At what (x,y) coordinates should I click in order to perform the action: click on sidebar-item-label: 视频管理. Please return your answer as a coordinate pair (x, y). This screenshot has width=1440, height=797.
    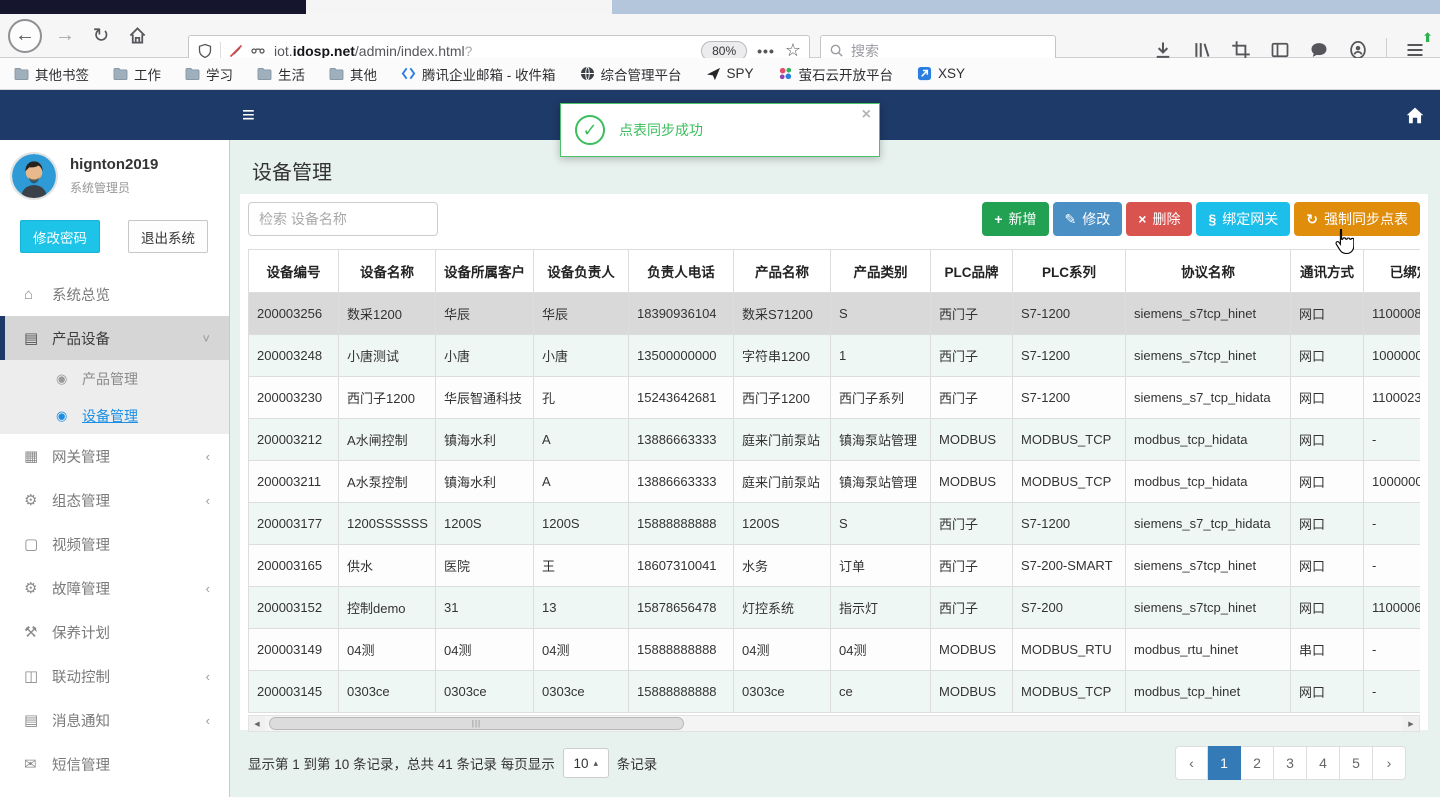
    Looking at the image, I should click on (81, 545).